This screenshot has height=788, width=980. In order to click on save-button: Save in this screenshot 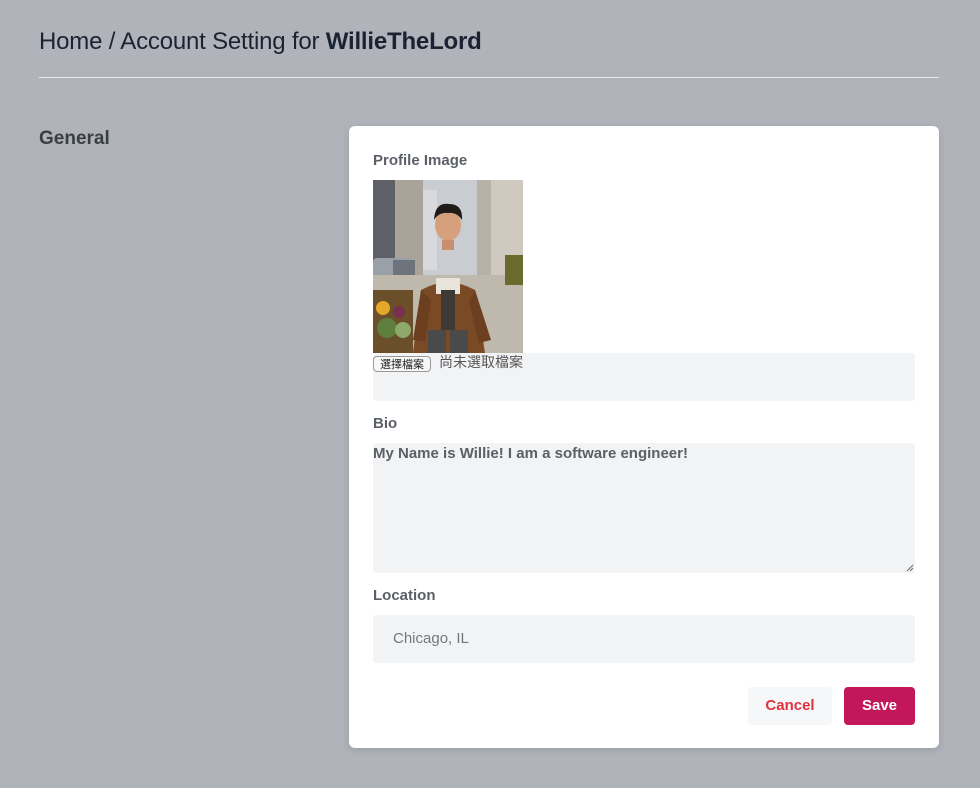, I will do `click(879, 706)`.